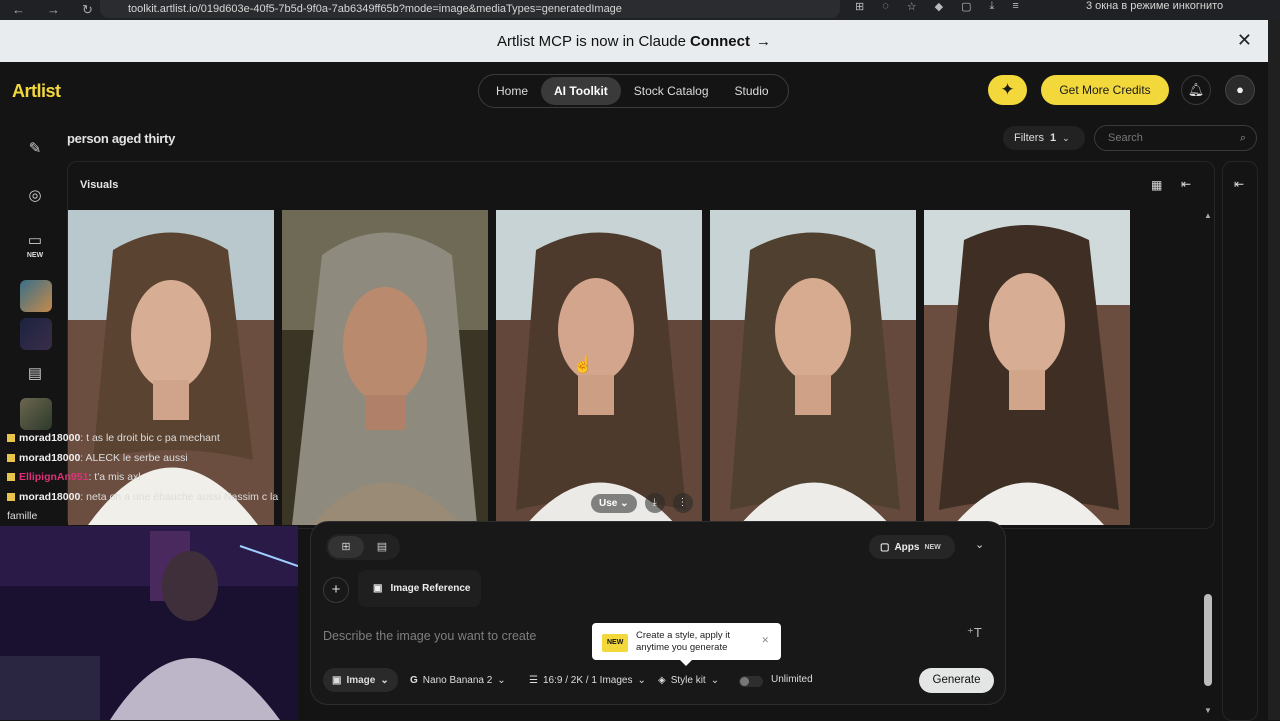  I want to click on reload-icon: ↻, so click(87, 10).